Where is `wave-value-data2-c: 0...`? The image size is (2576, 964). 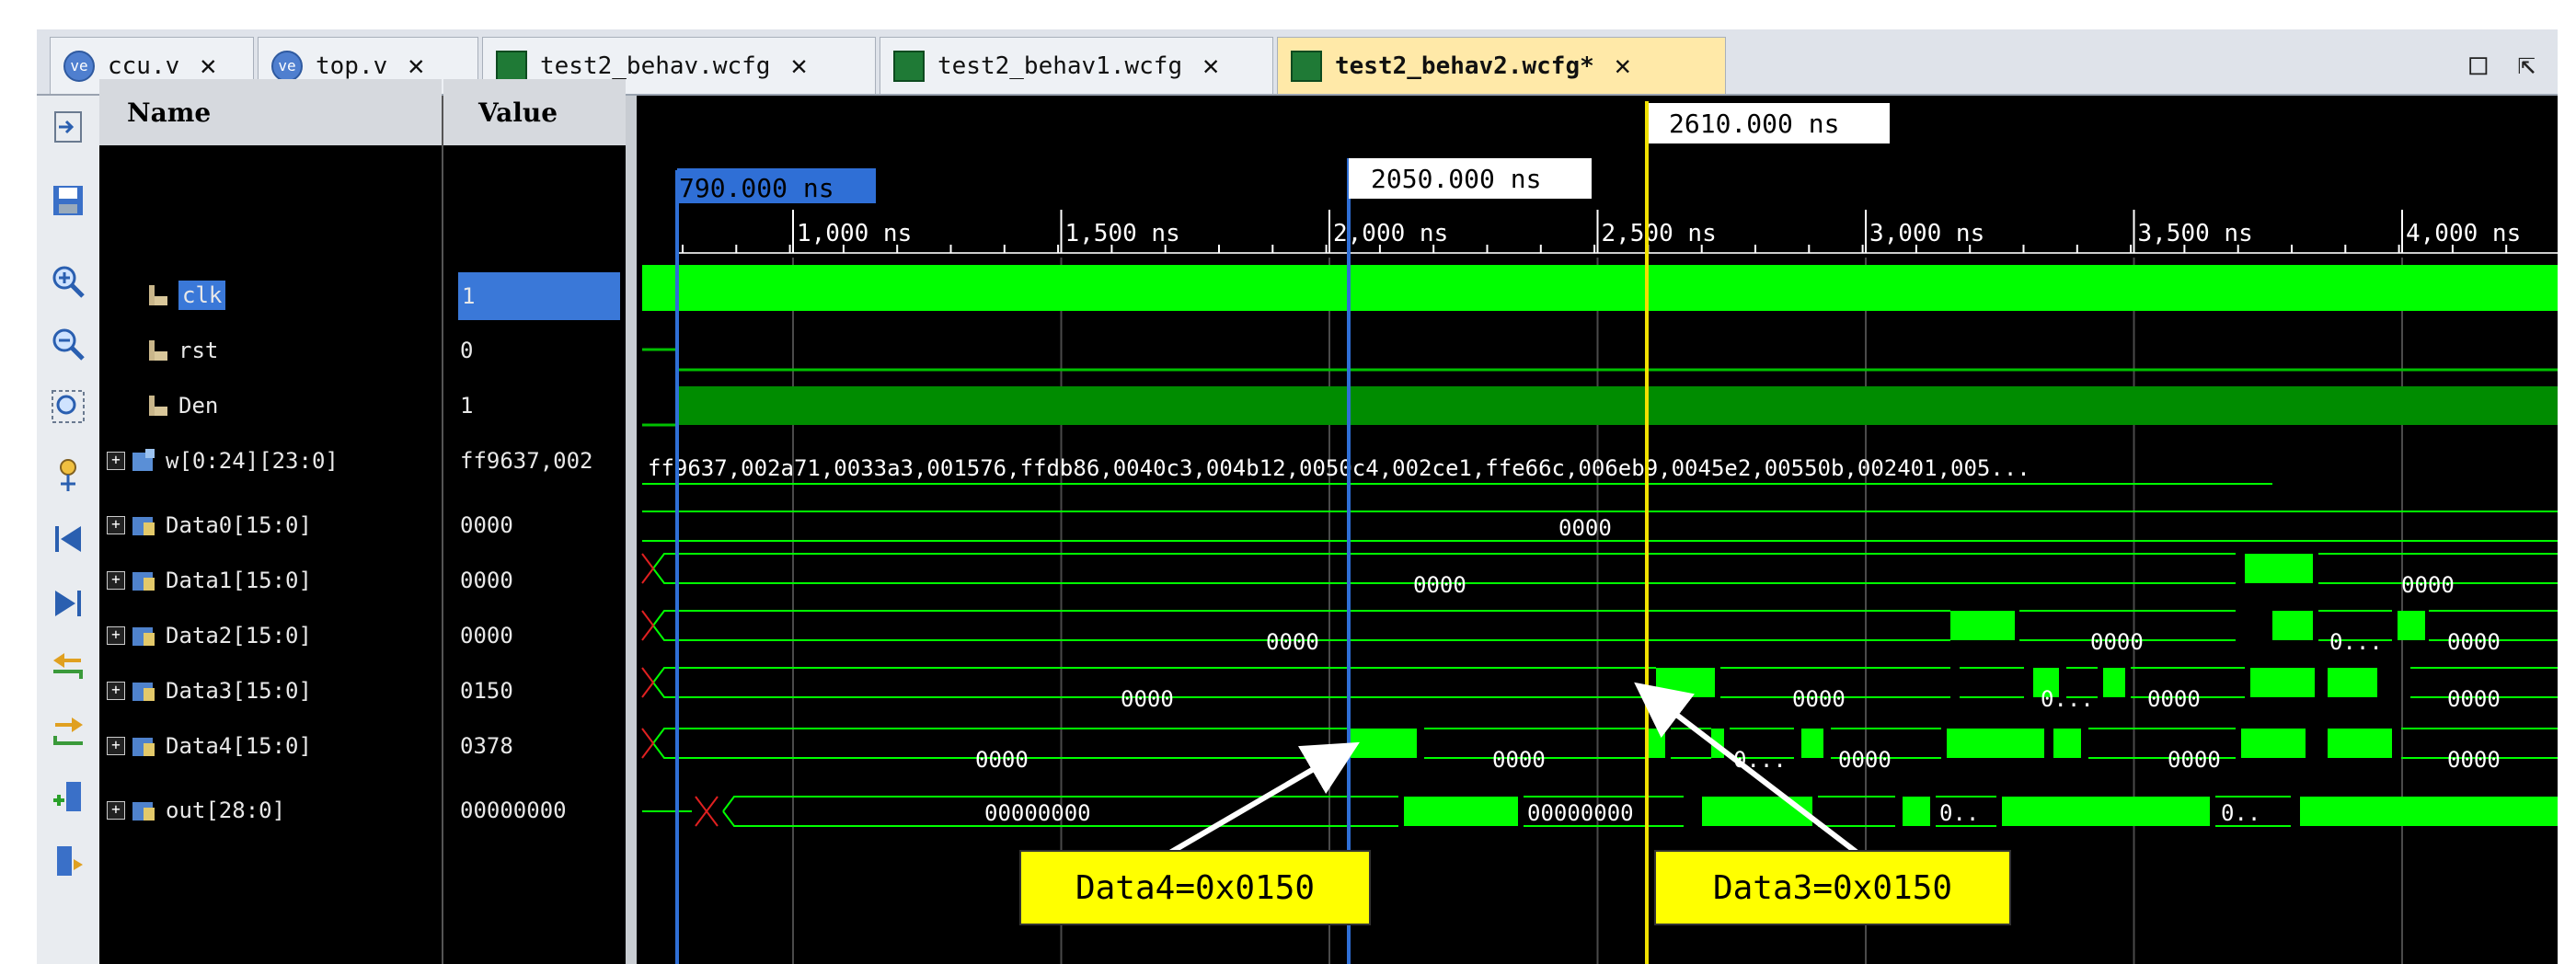 wave-value-data2-c: 0... is located at coordinates (2356, 642).